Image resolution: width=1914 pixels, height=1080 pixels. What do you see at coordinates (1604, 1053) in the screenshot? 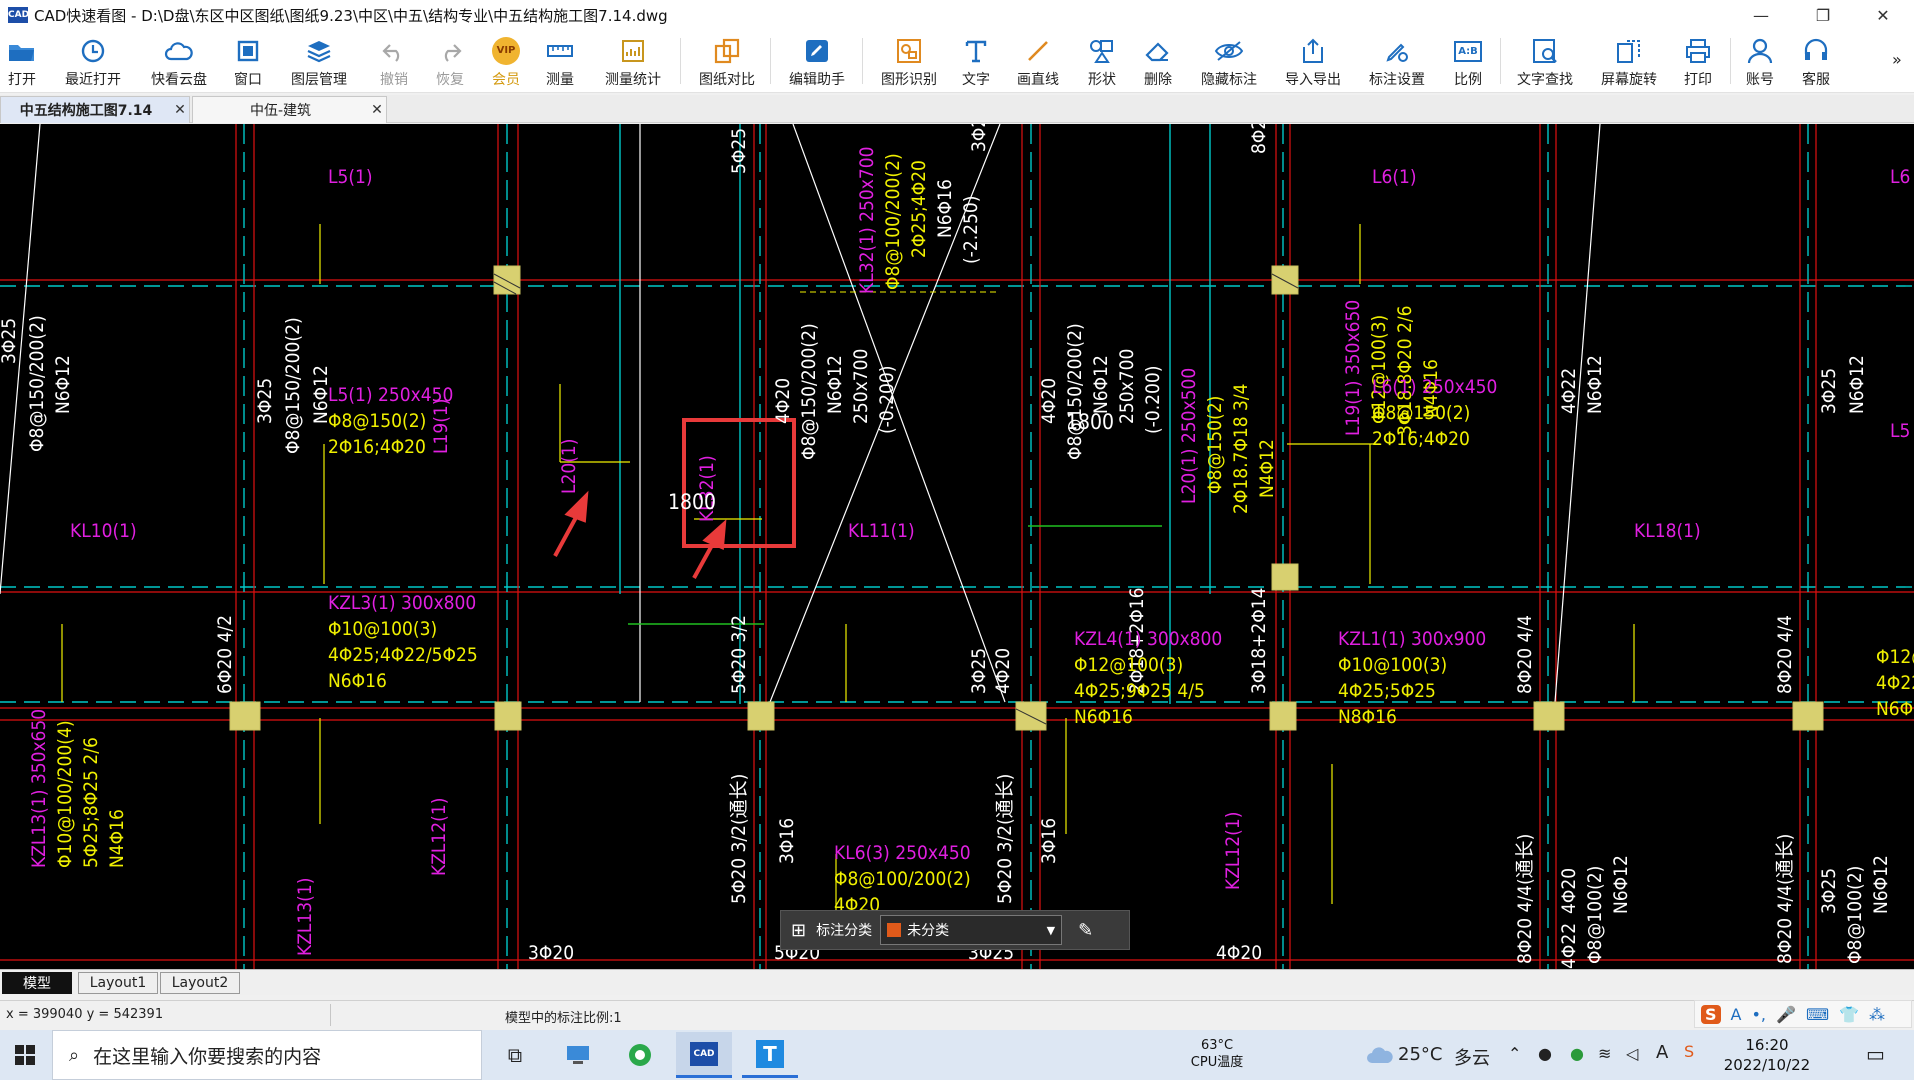
I see `wifi-icon: ≋` at bounding box center [1604, 1053].